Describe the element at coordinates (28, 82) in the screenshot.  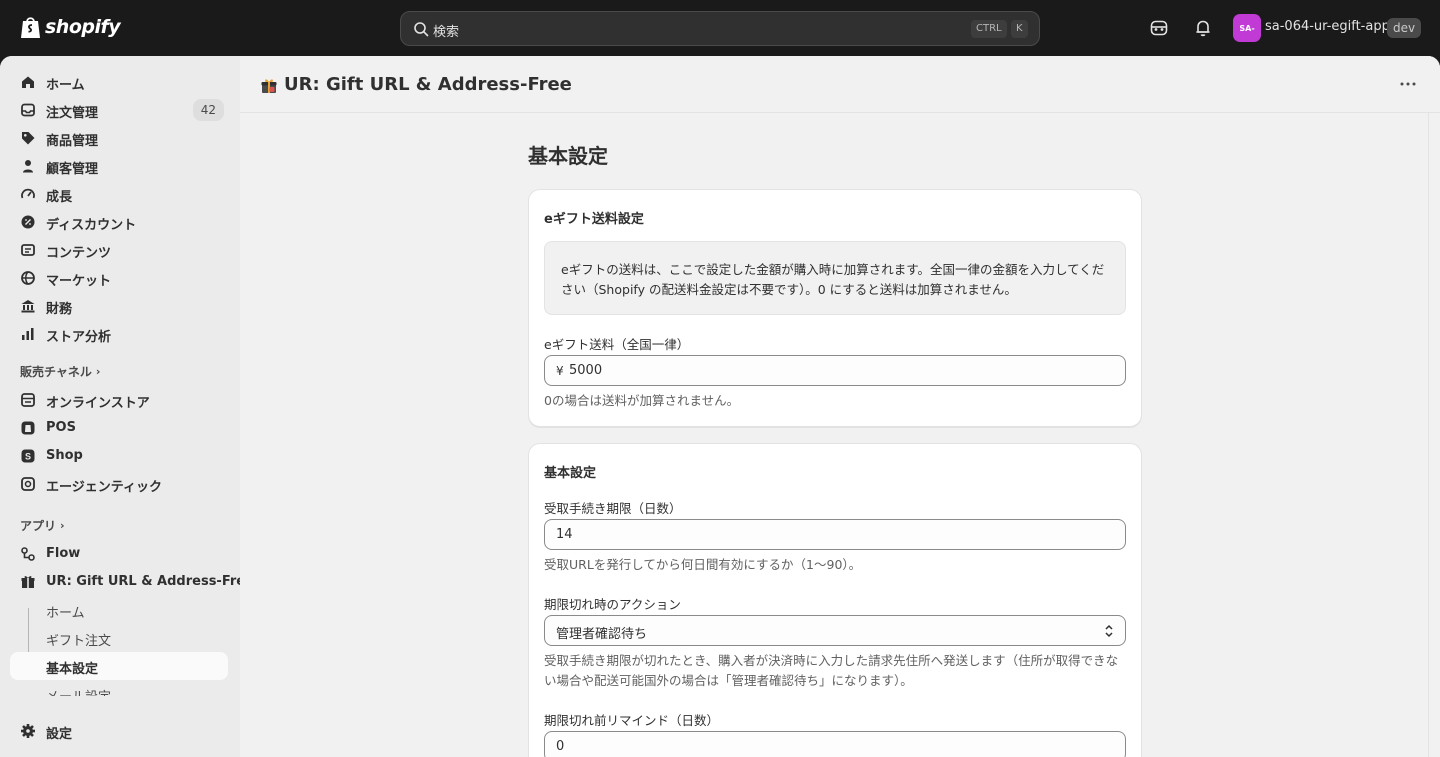
I see `home-icon` at that location.